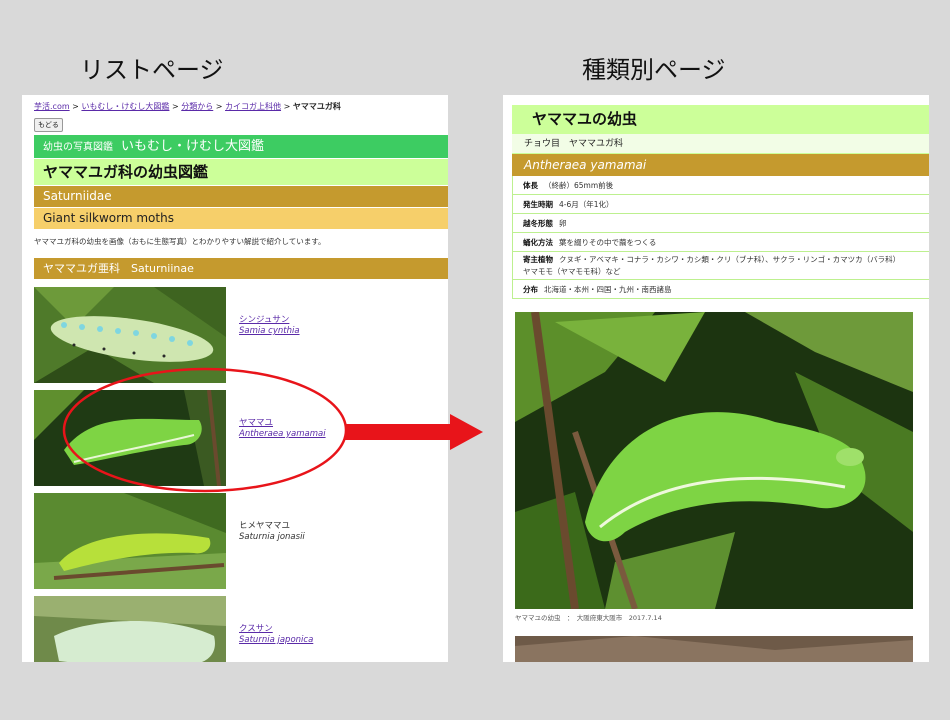 This screenshot has height=720, width=950. I want to click on info-label: 発生時期, so click(538, 204).